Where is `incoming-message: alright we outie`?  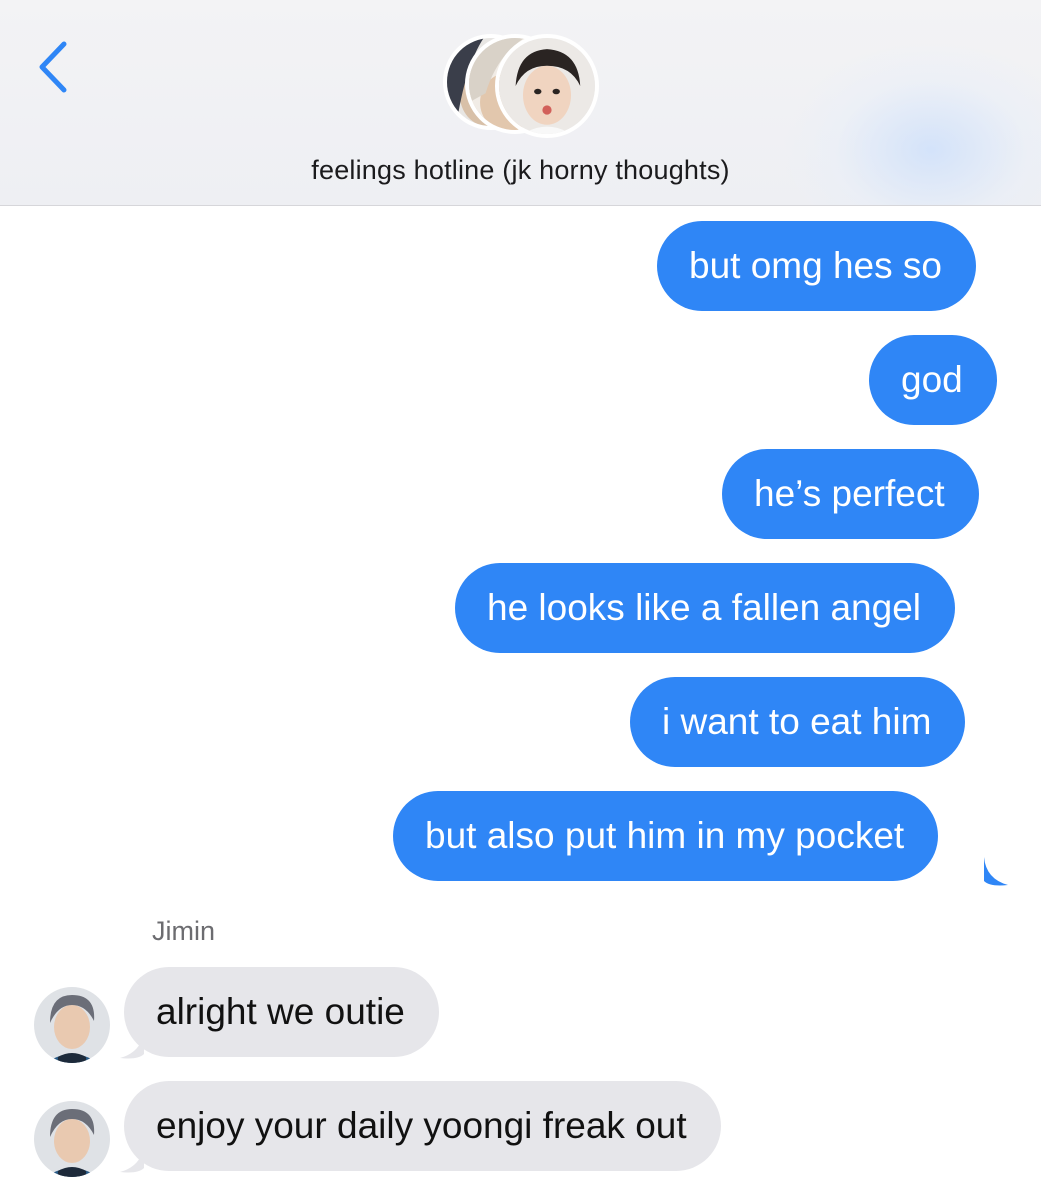
incoming-message: alright we outie is located at coordinates (281, 1012).